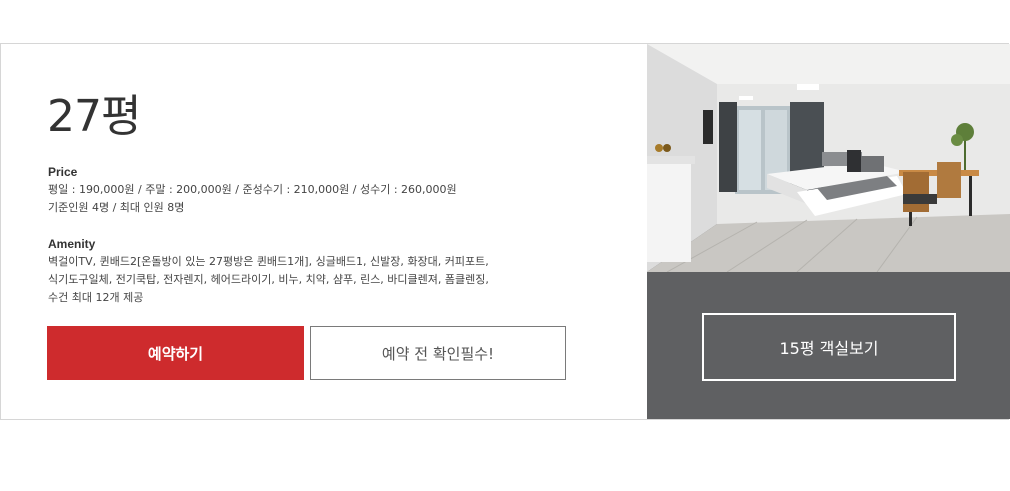 The image size is (1010, 491). I want to click on price-label: Price, so click(63, 172).